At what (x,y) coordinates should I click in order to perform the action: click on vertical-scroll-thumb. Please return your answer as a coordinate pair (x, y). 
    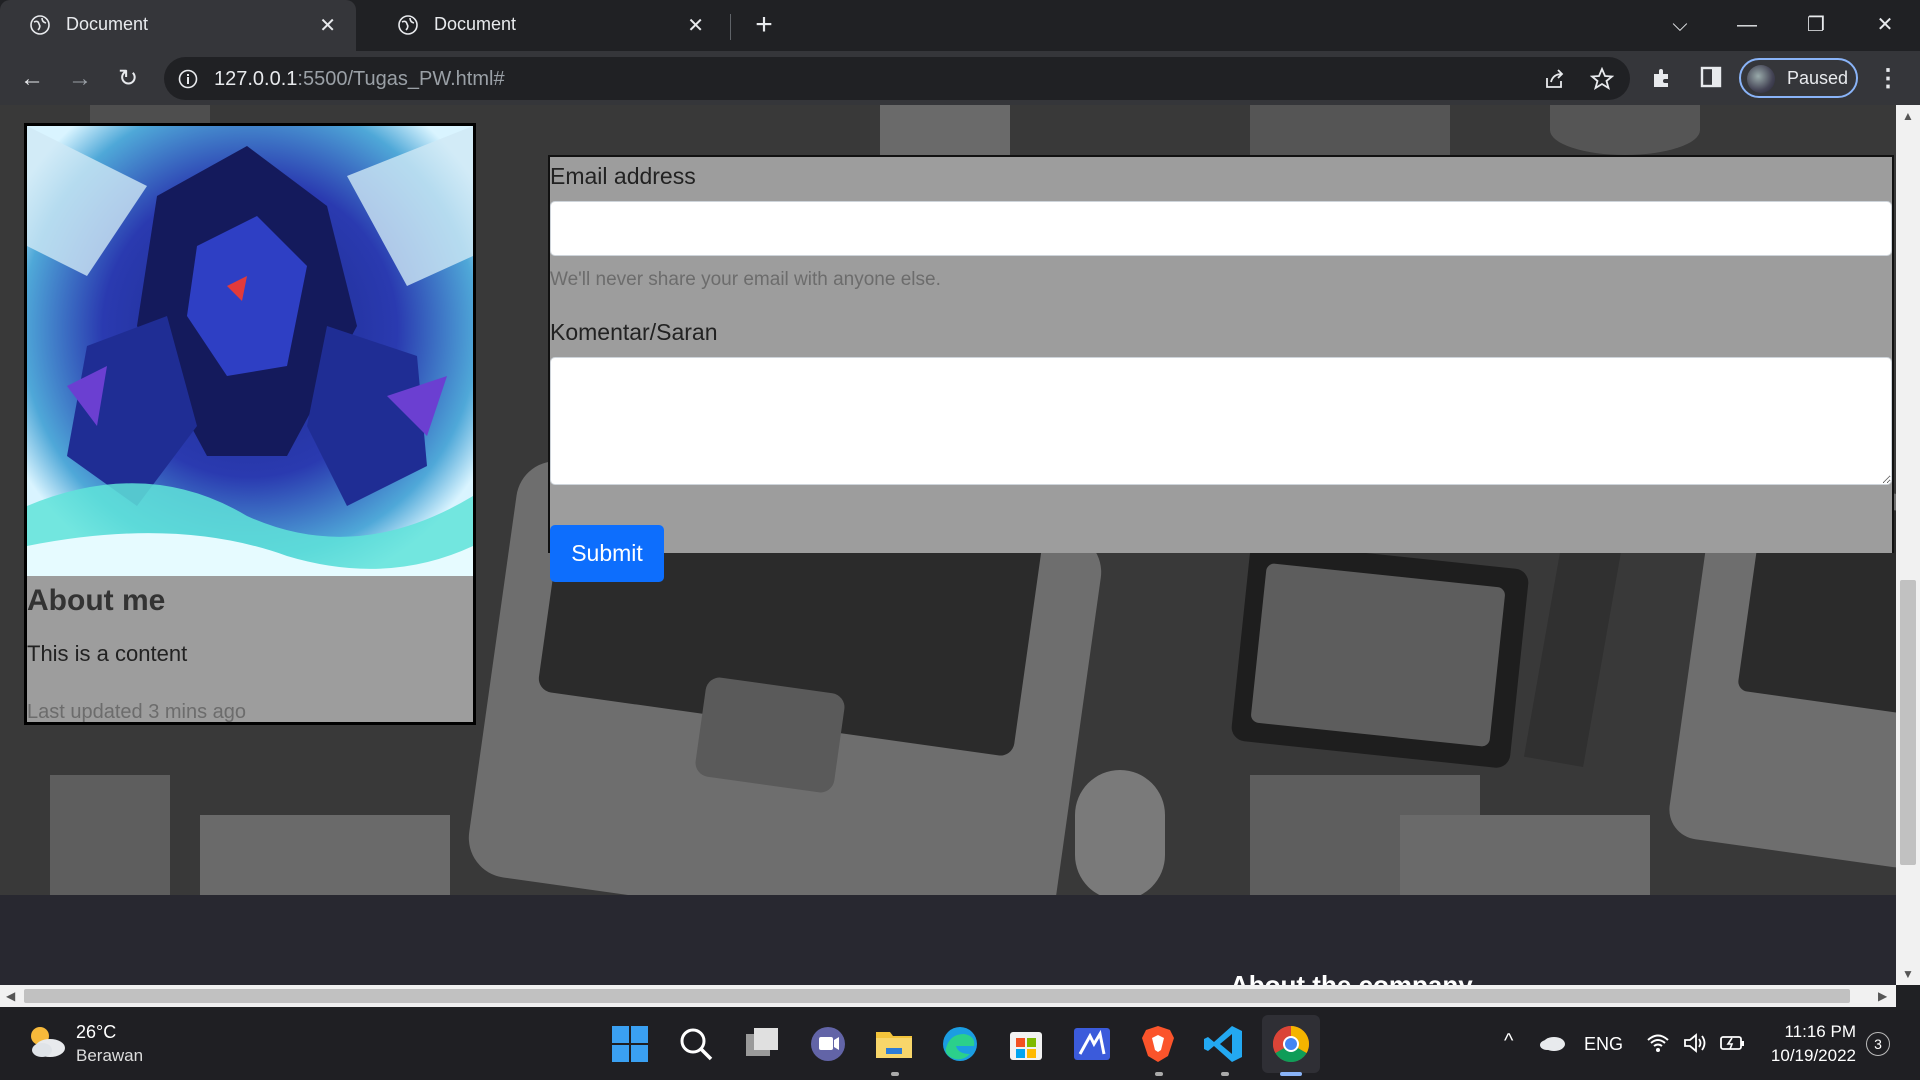
    Looking at the image, I should click on (1908, 722).